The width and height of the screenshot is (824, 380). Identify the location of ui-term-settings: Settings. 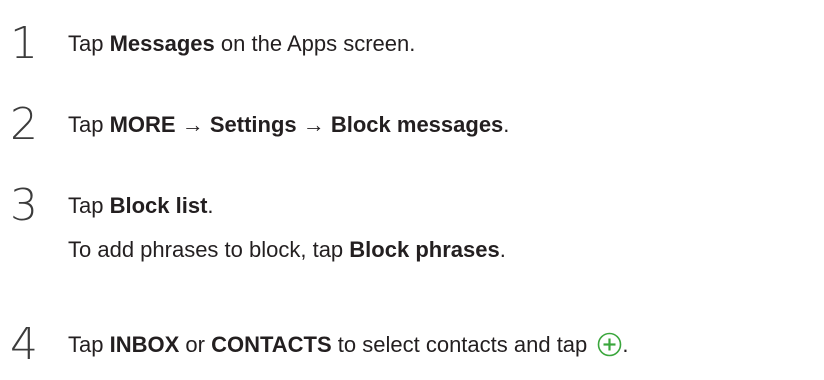
(253, 124).